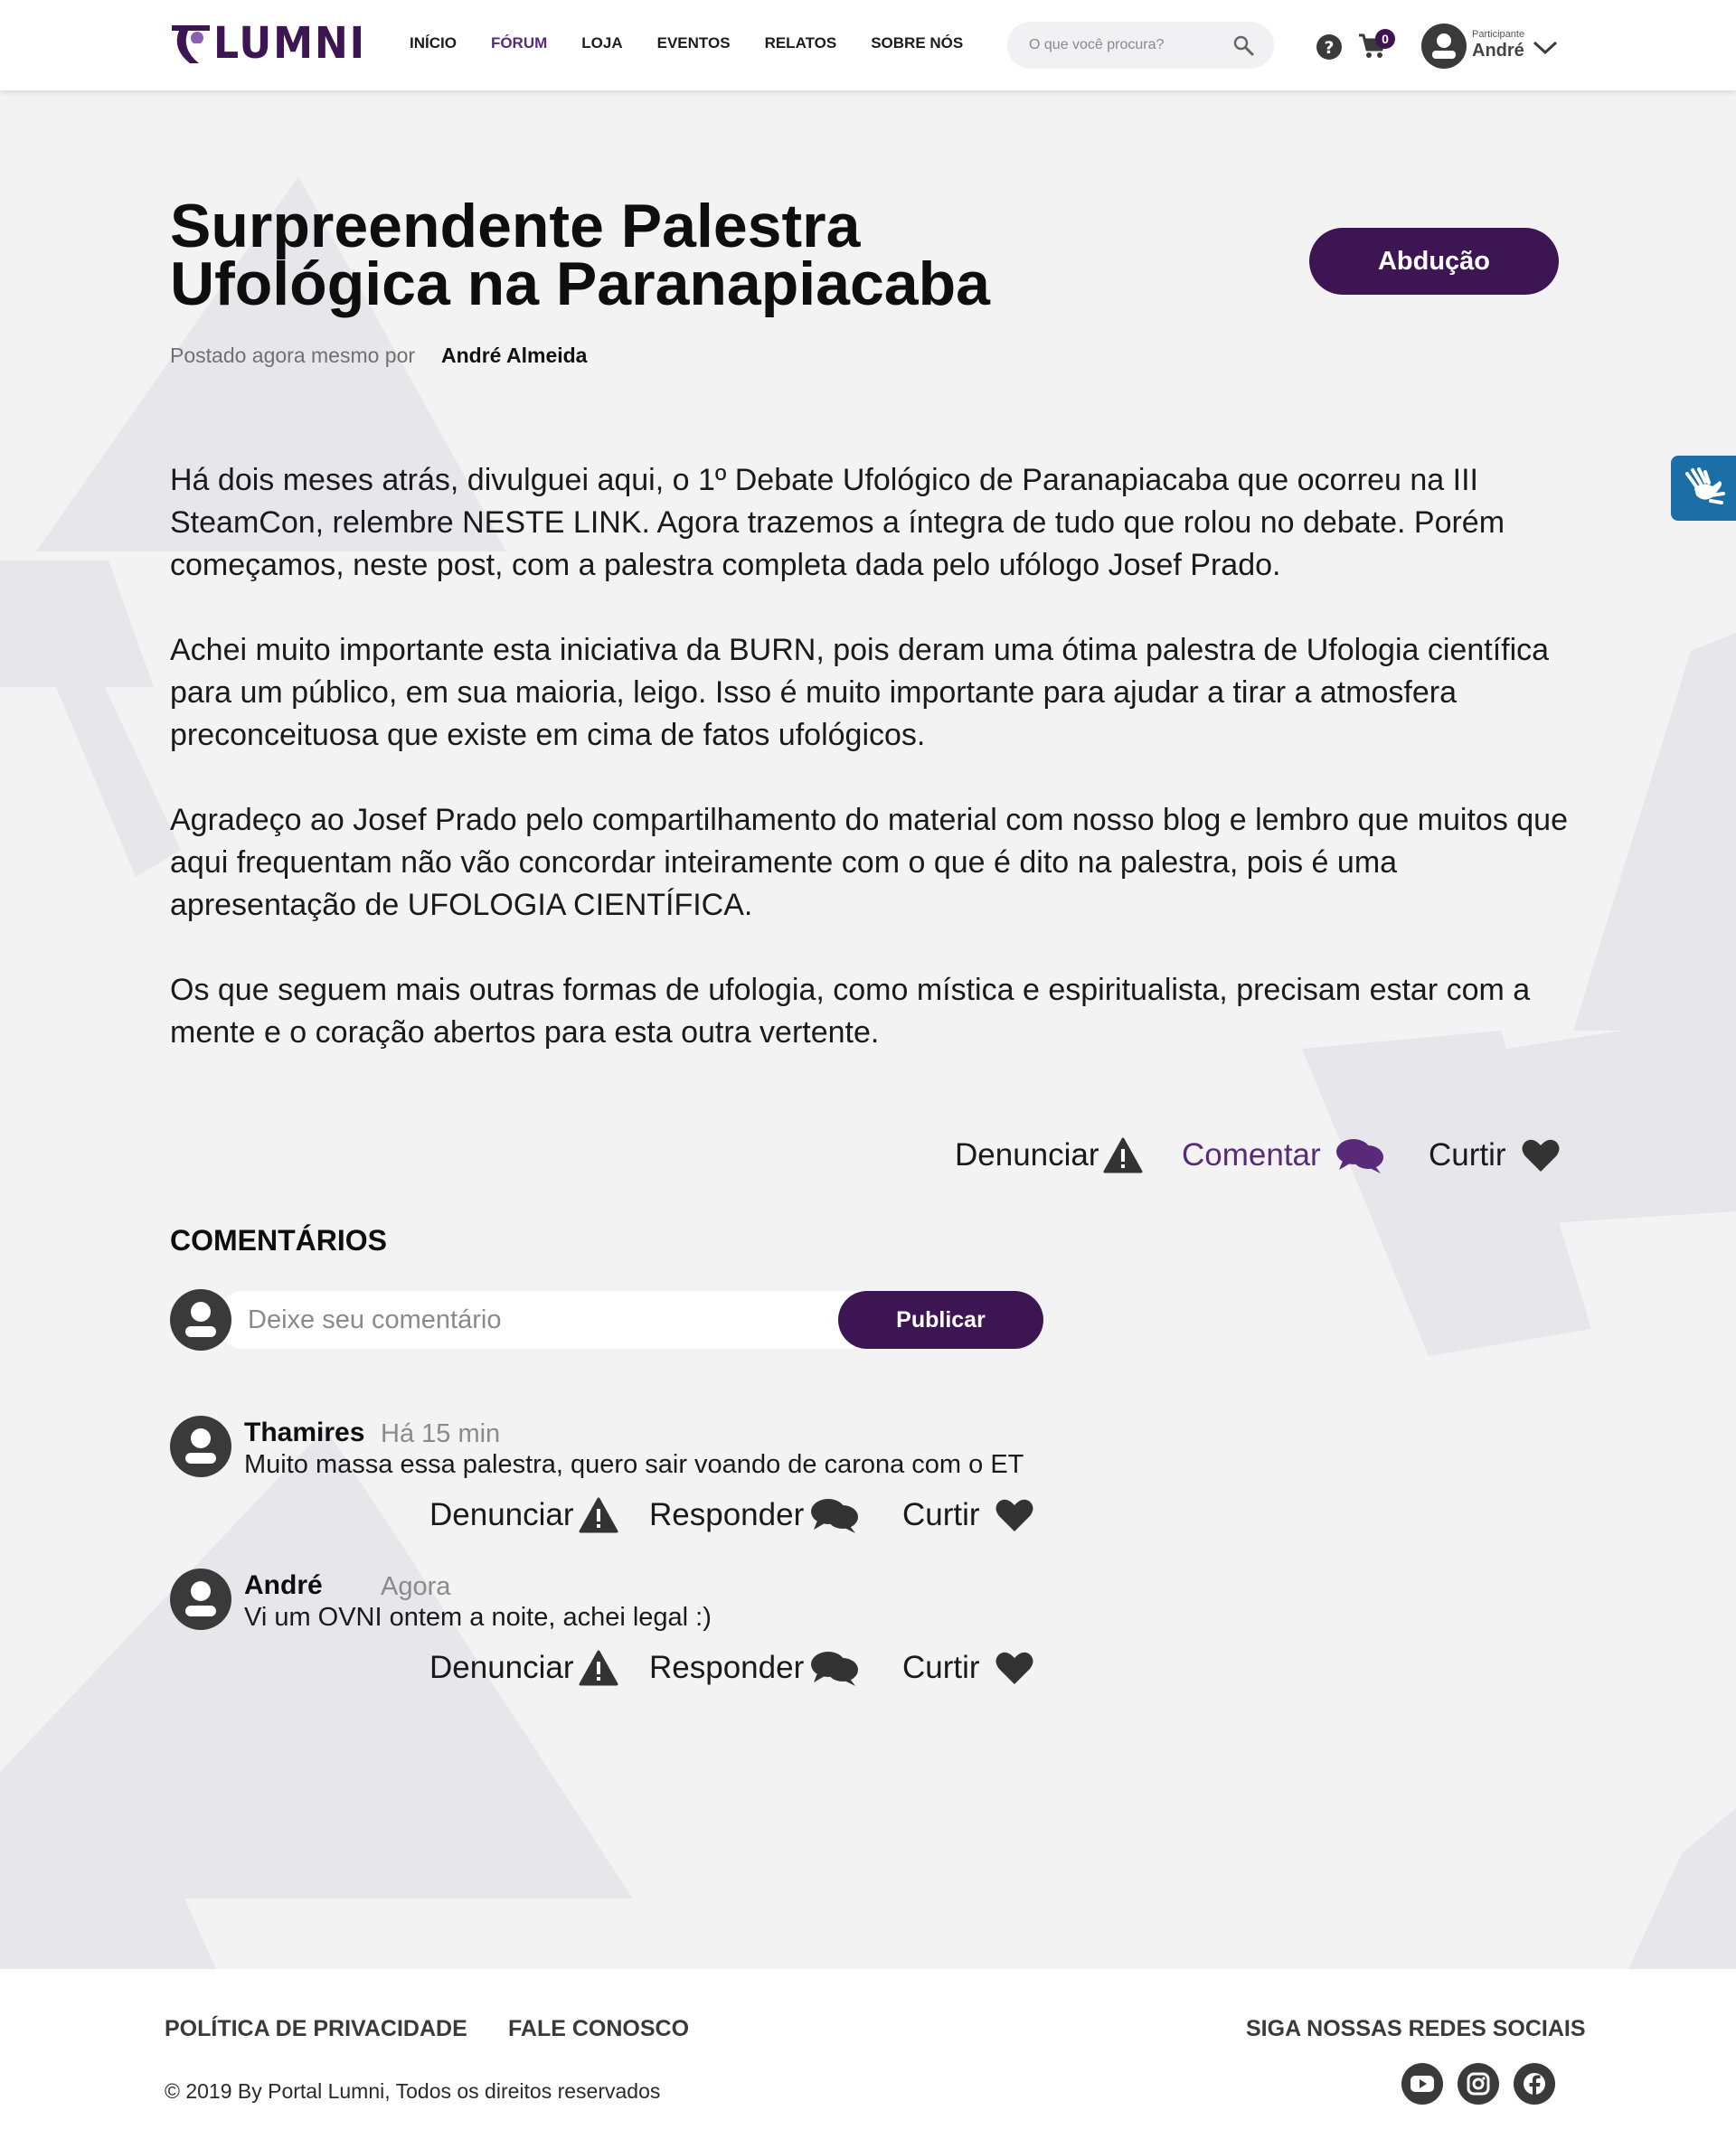 The image size is (1736, 2148). Describe the element at coordinates (441, 1433) in the screenshot. I see `comment-time: Há 15 min` at that location.